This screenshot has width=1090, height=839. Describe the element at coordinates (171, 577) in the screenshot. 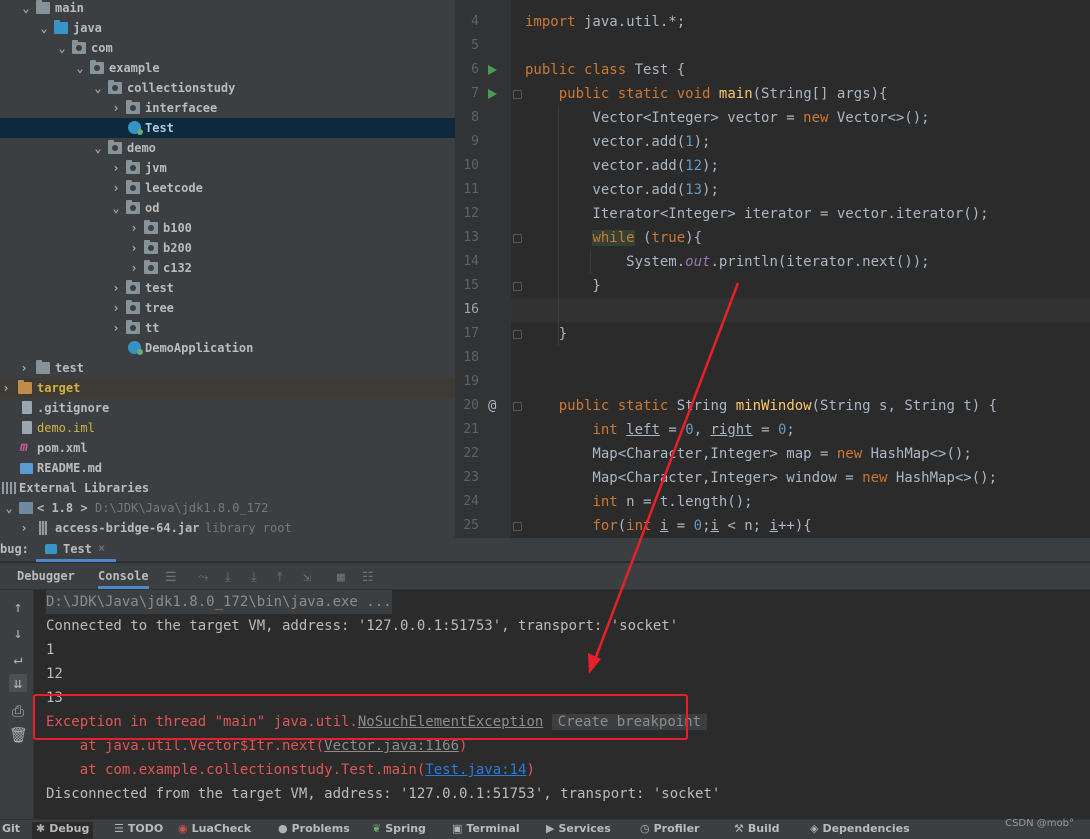

I see `menu-icon: ☰` at that location.